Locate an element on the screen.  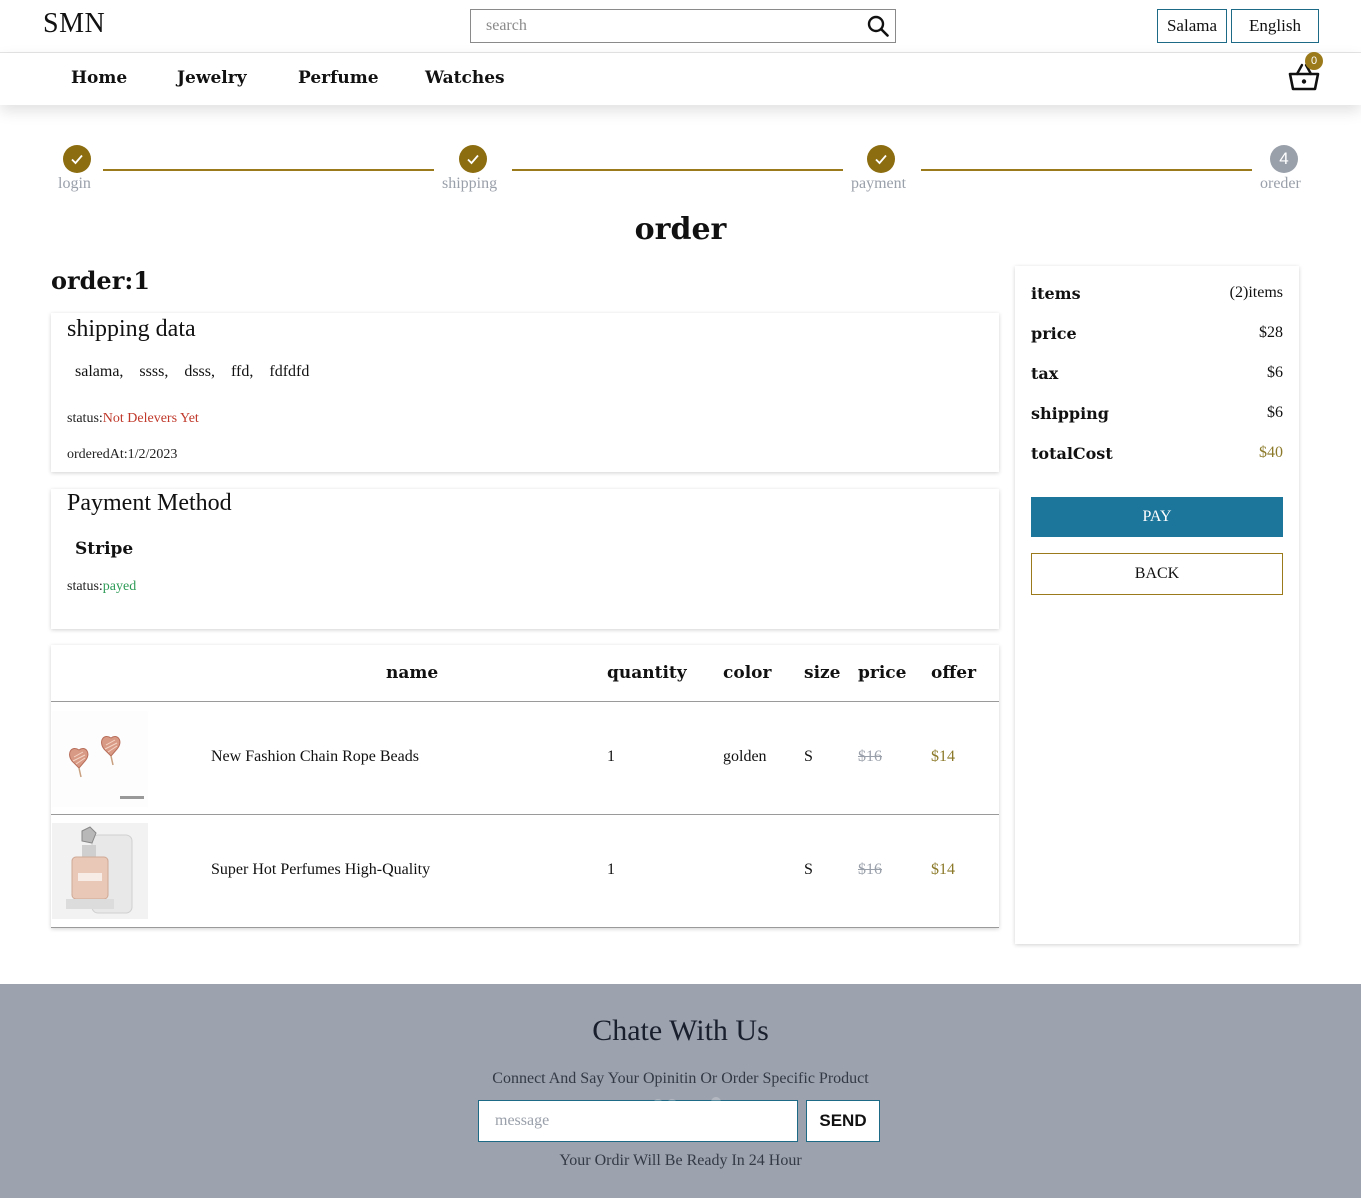
address-part: dsss, is located at coordinates (200, 371).